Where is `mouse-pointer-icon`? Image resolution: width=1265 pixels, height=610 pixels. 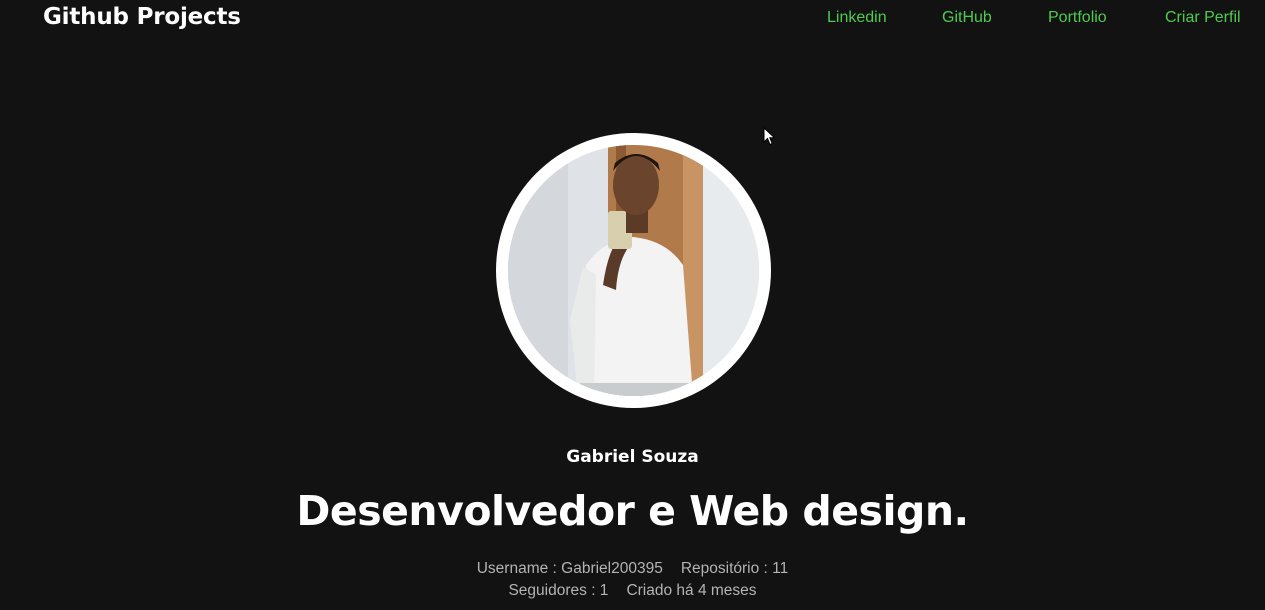 mouse-pointer-icon is located at coordinates (769, 136).